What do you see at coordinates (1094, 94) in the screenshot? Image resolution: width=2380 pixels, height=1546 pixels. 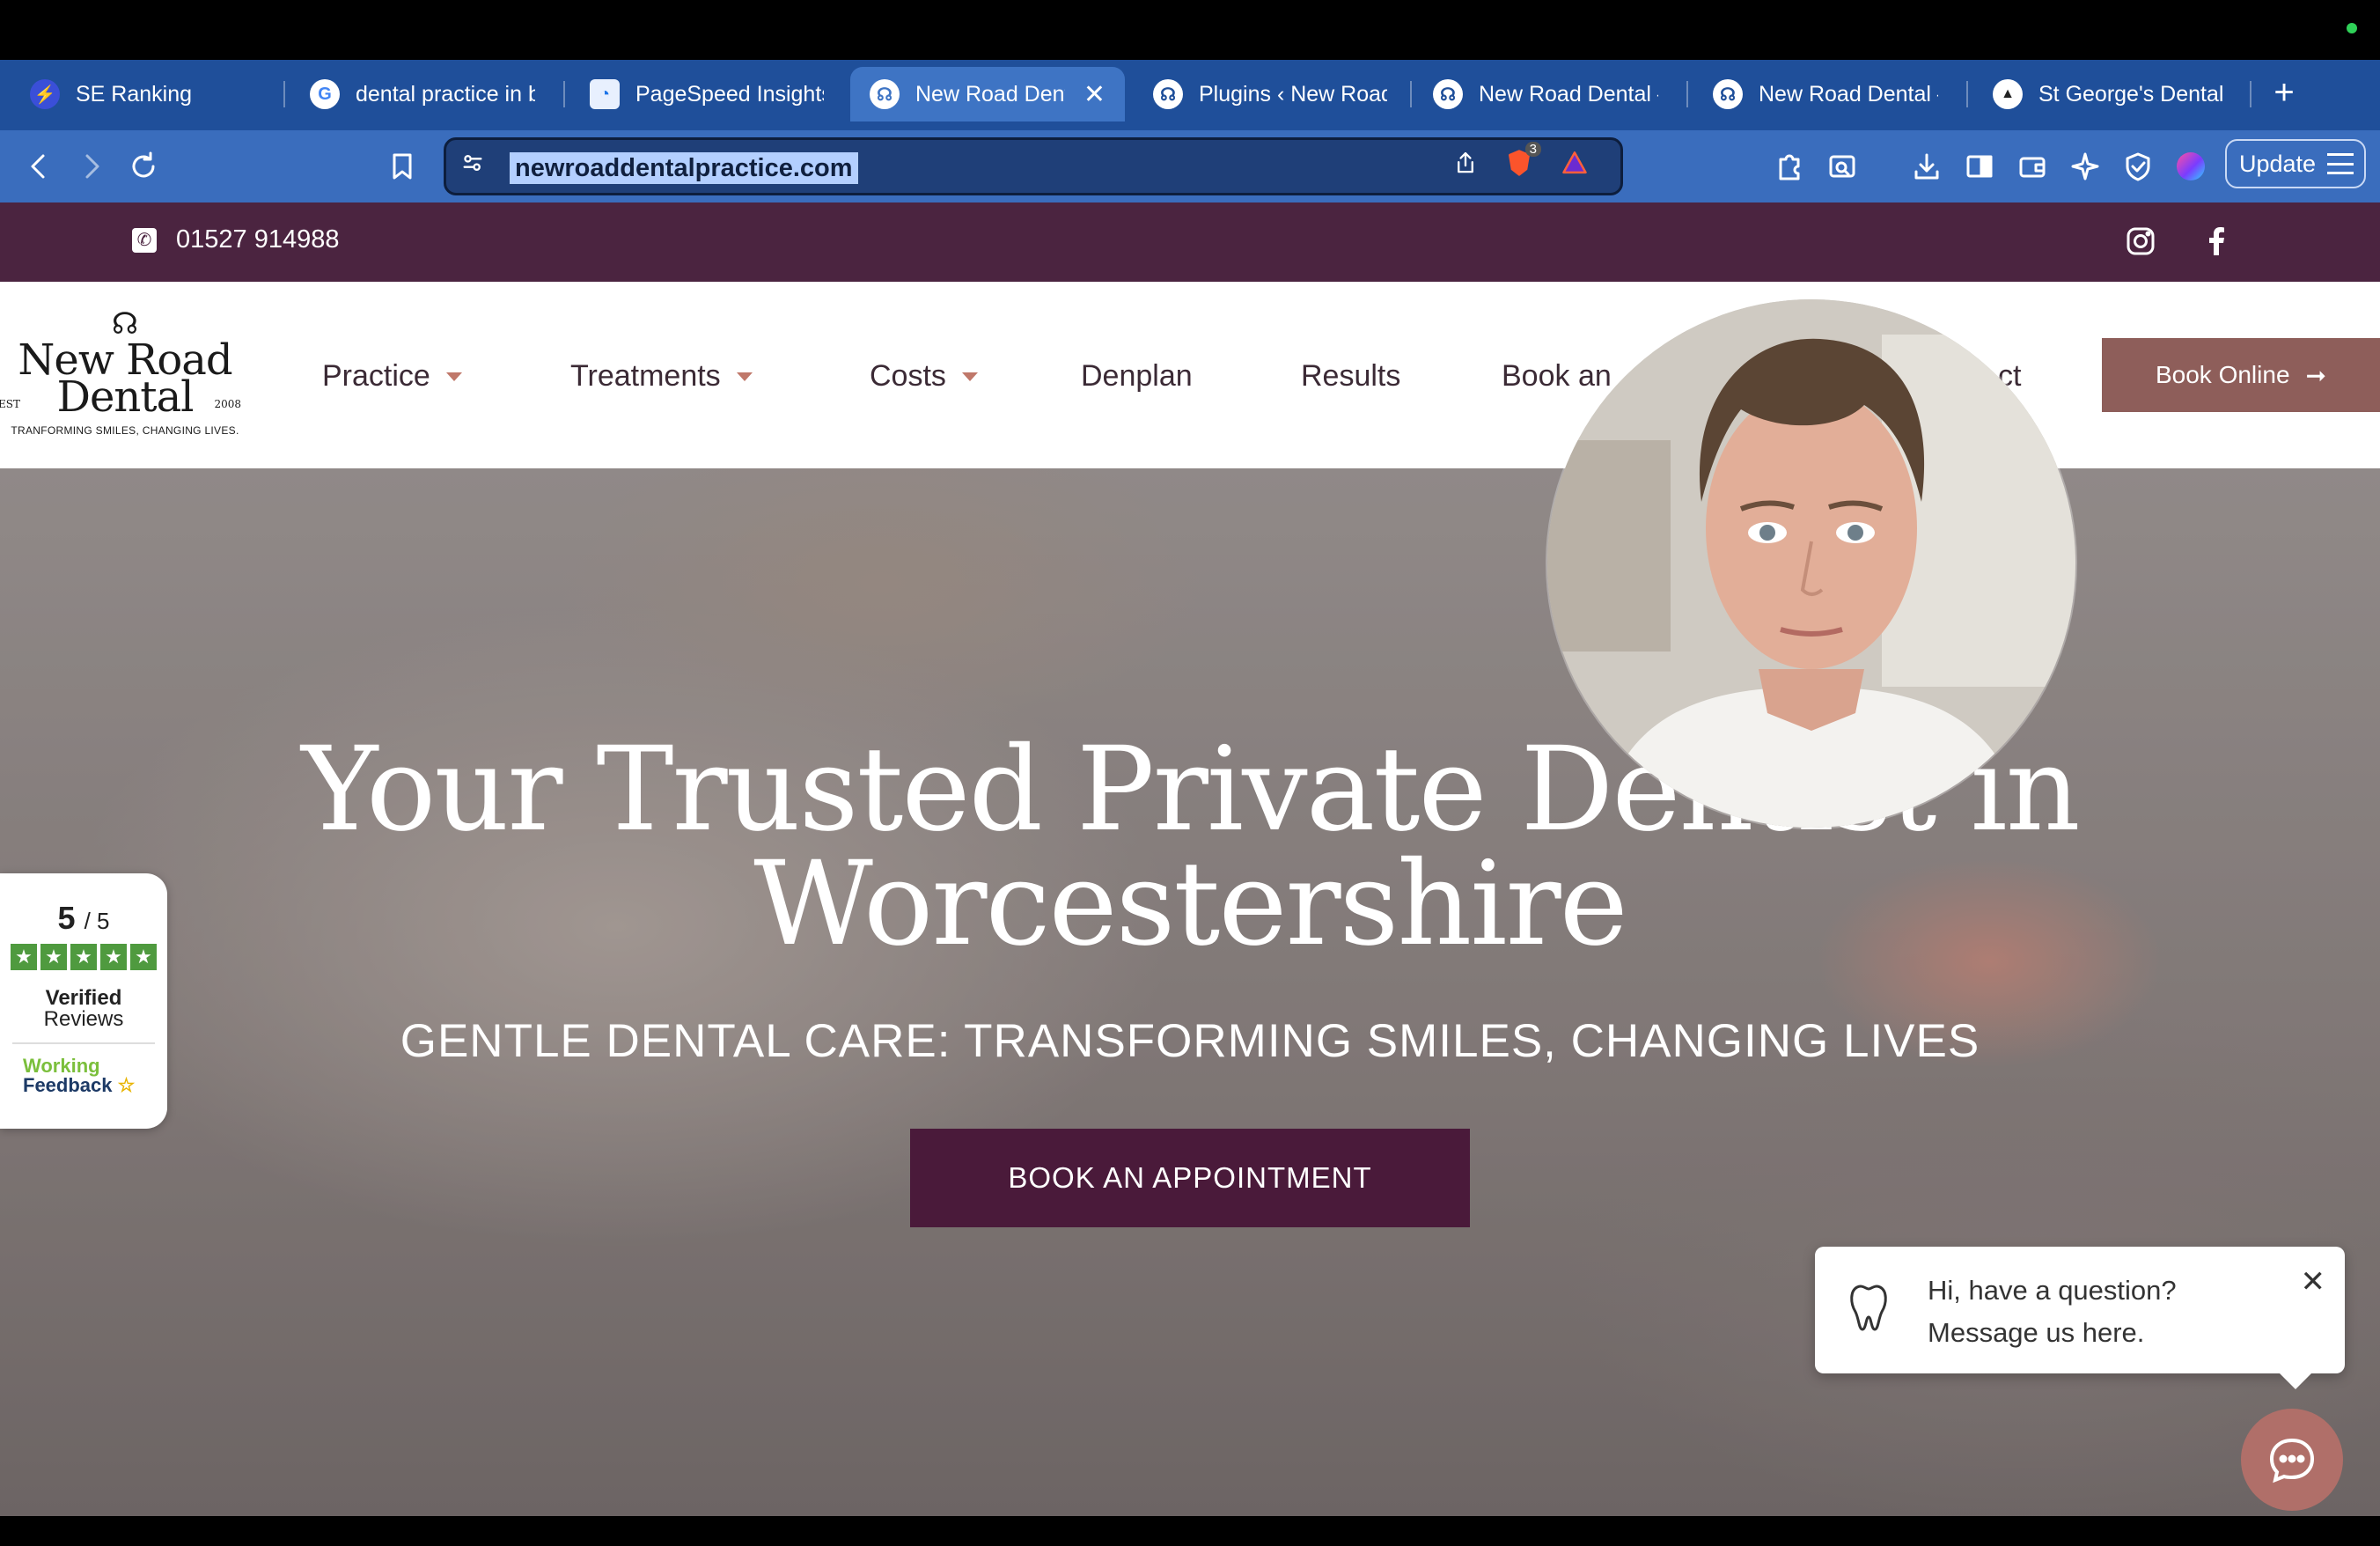 I see `close-tab-icon: ✕` at bounding box center [1094, 94].